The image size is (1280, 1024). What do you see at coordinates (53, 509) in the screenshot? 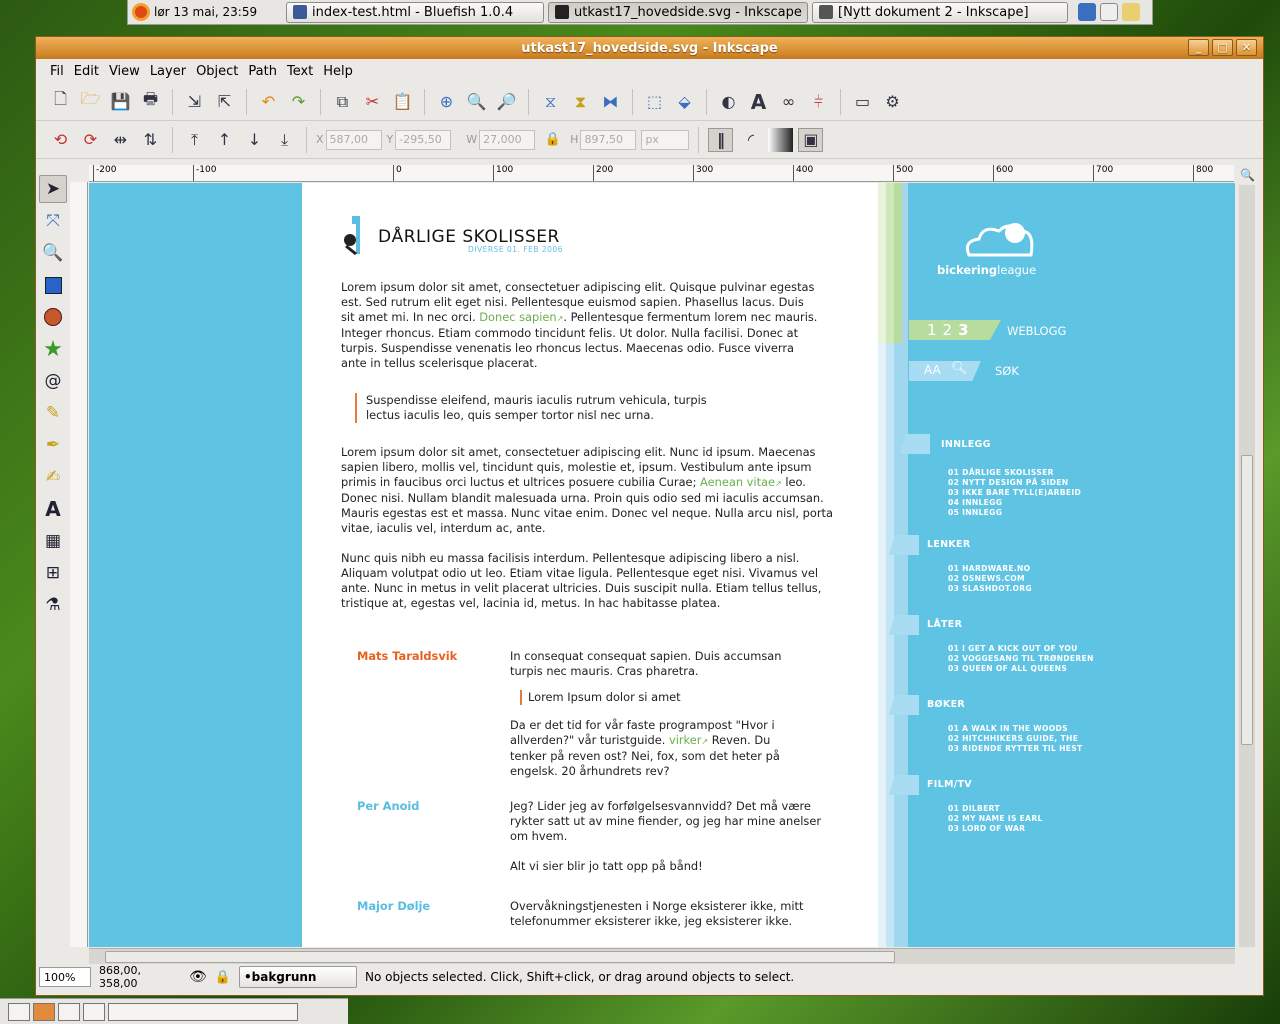
I see `text-tool-icon: A` at bounding box center [53, 509].